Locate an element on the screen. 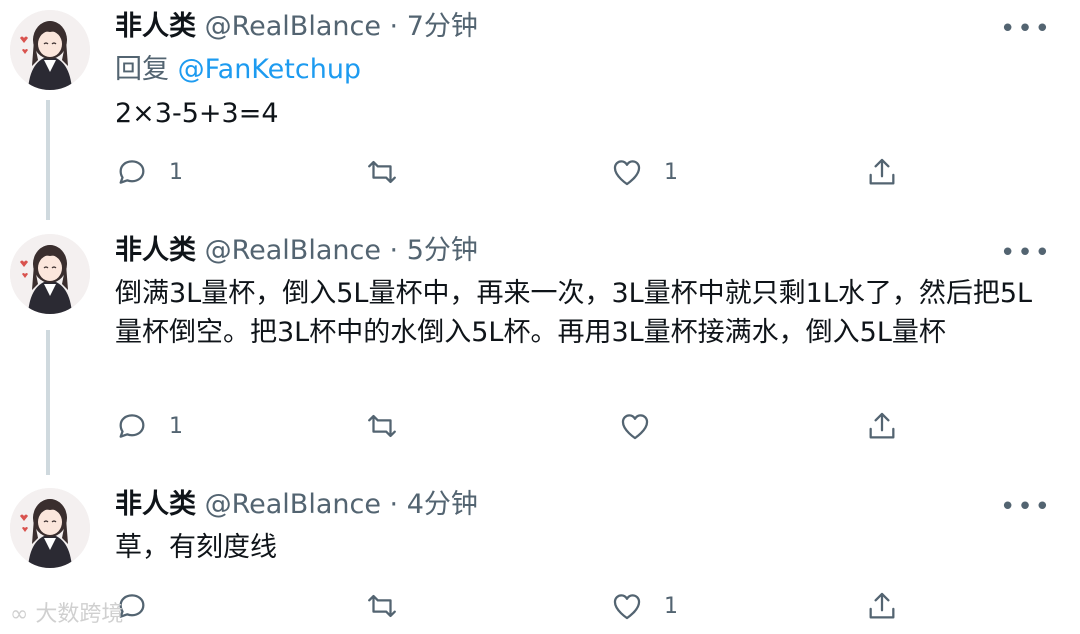 This screenshot has height=634, width=1080. tweet-text: 草，有刻度线 is located at coordinates (196, 547).